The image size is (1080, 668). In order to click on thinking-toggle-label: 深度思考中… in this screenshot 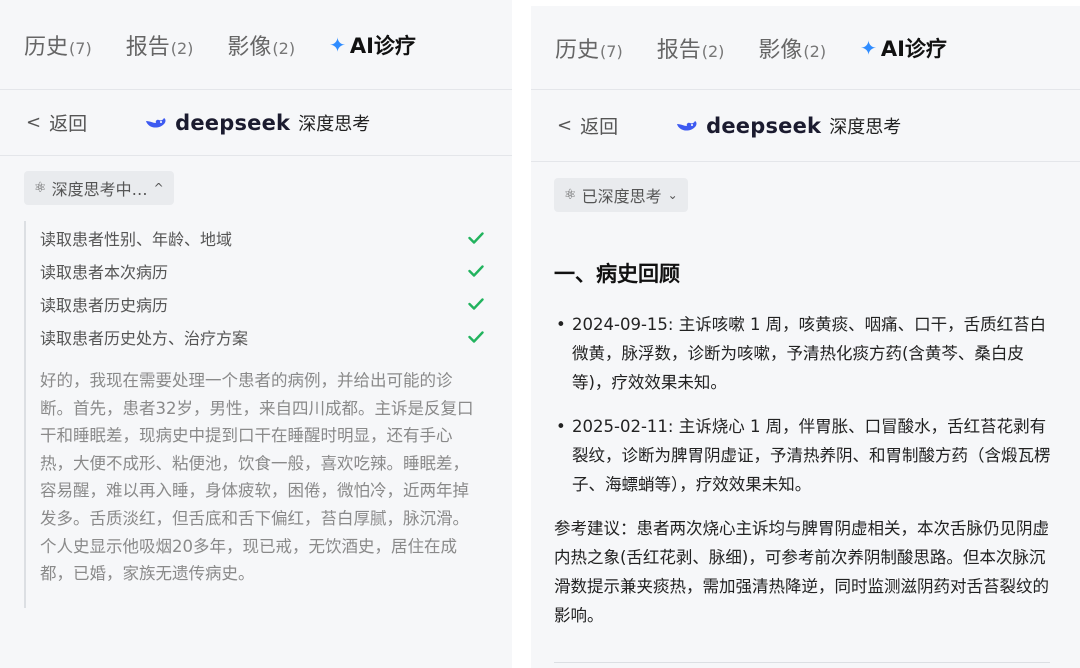, I will do `click(99, 189)`.